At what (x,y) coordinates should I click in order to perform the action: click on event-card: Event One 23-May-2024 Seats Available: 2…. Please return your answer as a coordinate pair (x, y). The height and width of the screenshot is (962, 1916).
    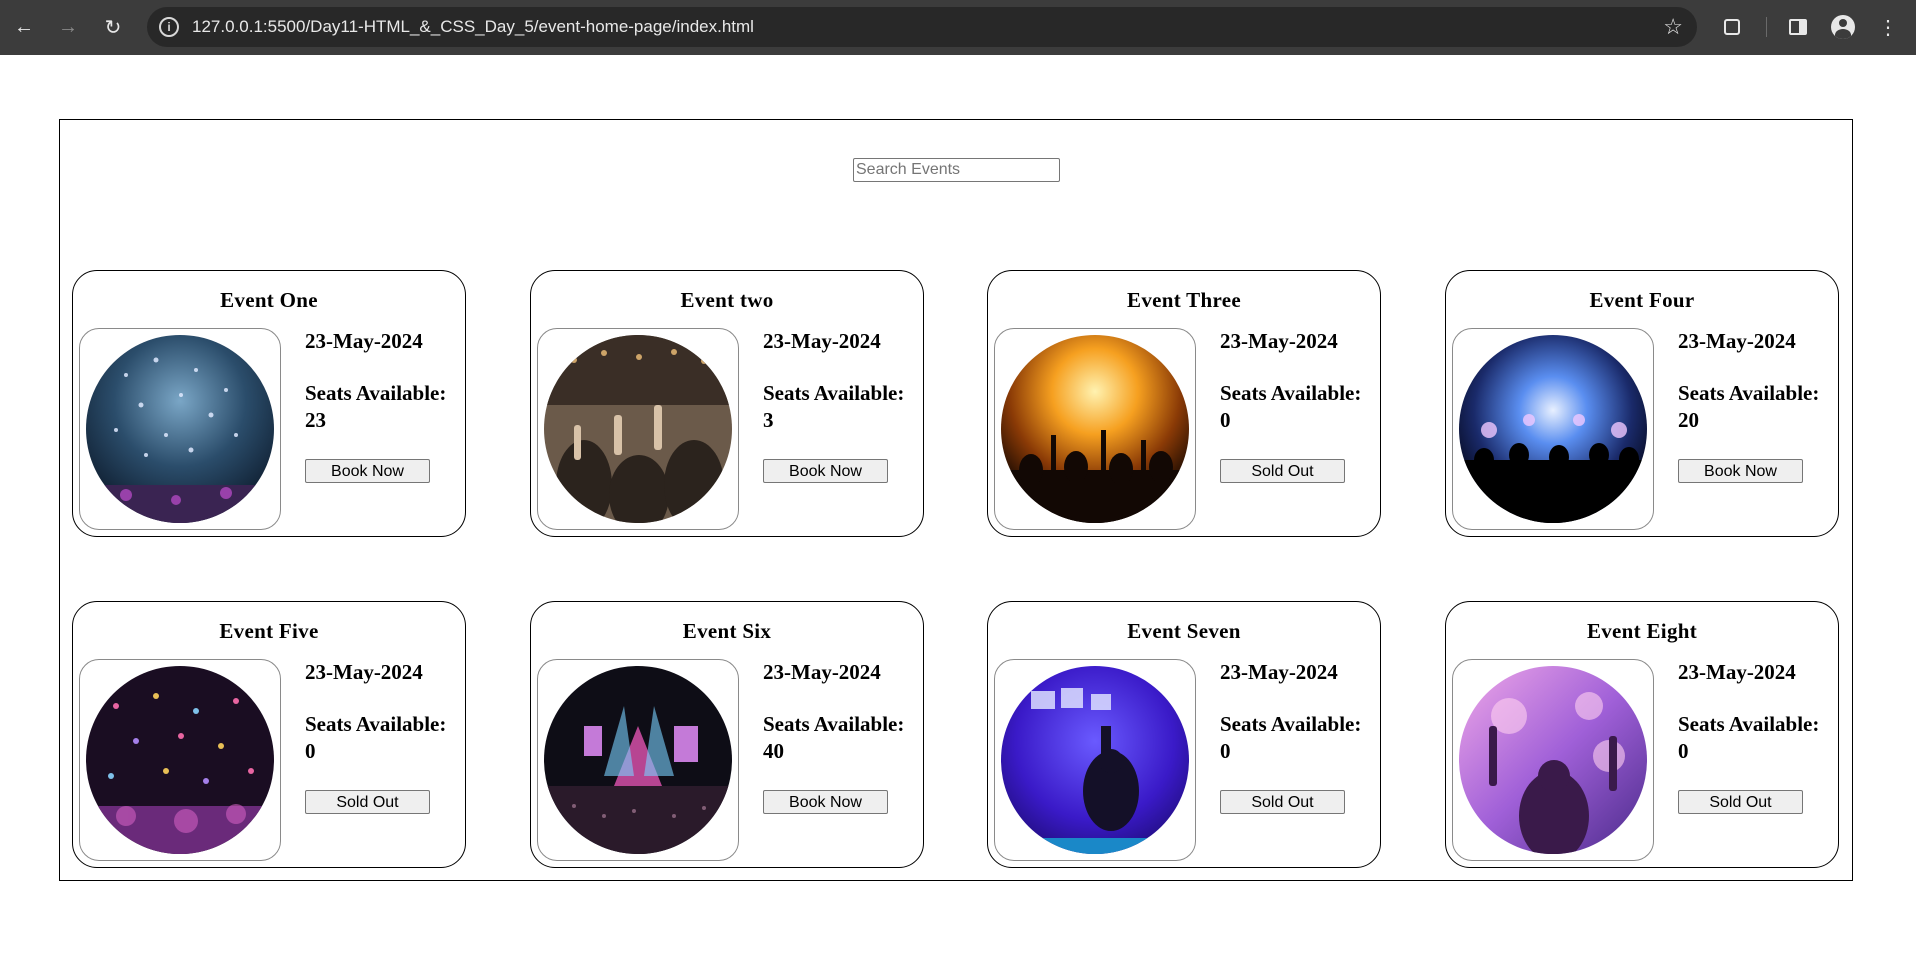
    Looking at the image, I should click on (269, 403).